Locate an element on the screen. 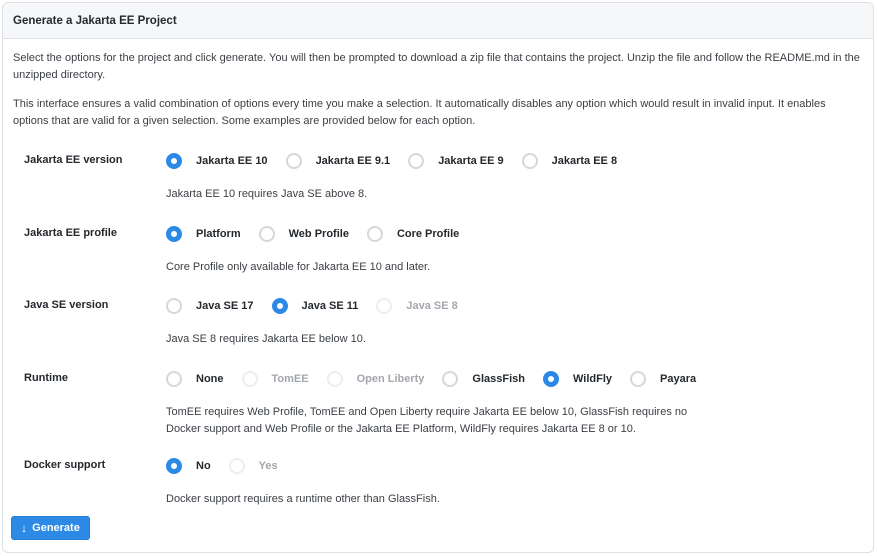 This screenshot has width=877, height=556. radio-option: Jakarta EE 10 is located at coordinates (217, 161).